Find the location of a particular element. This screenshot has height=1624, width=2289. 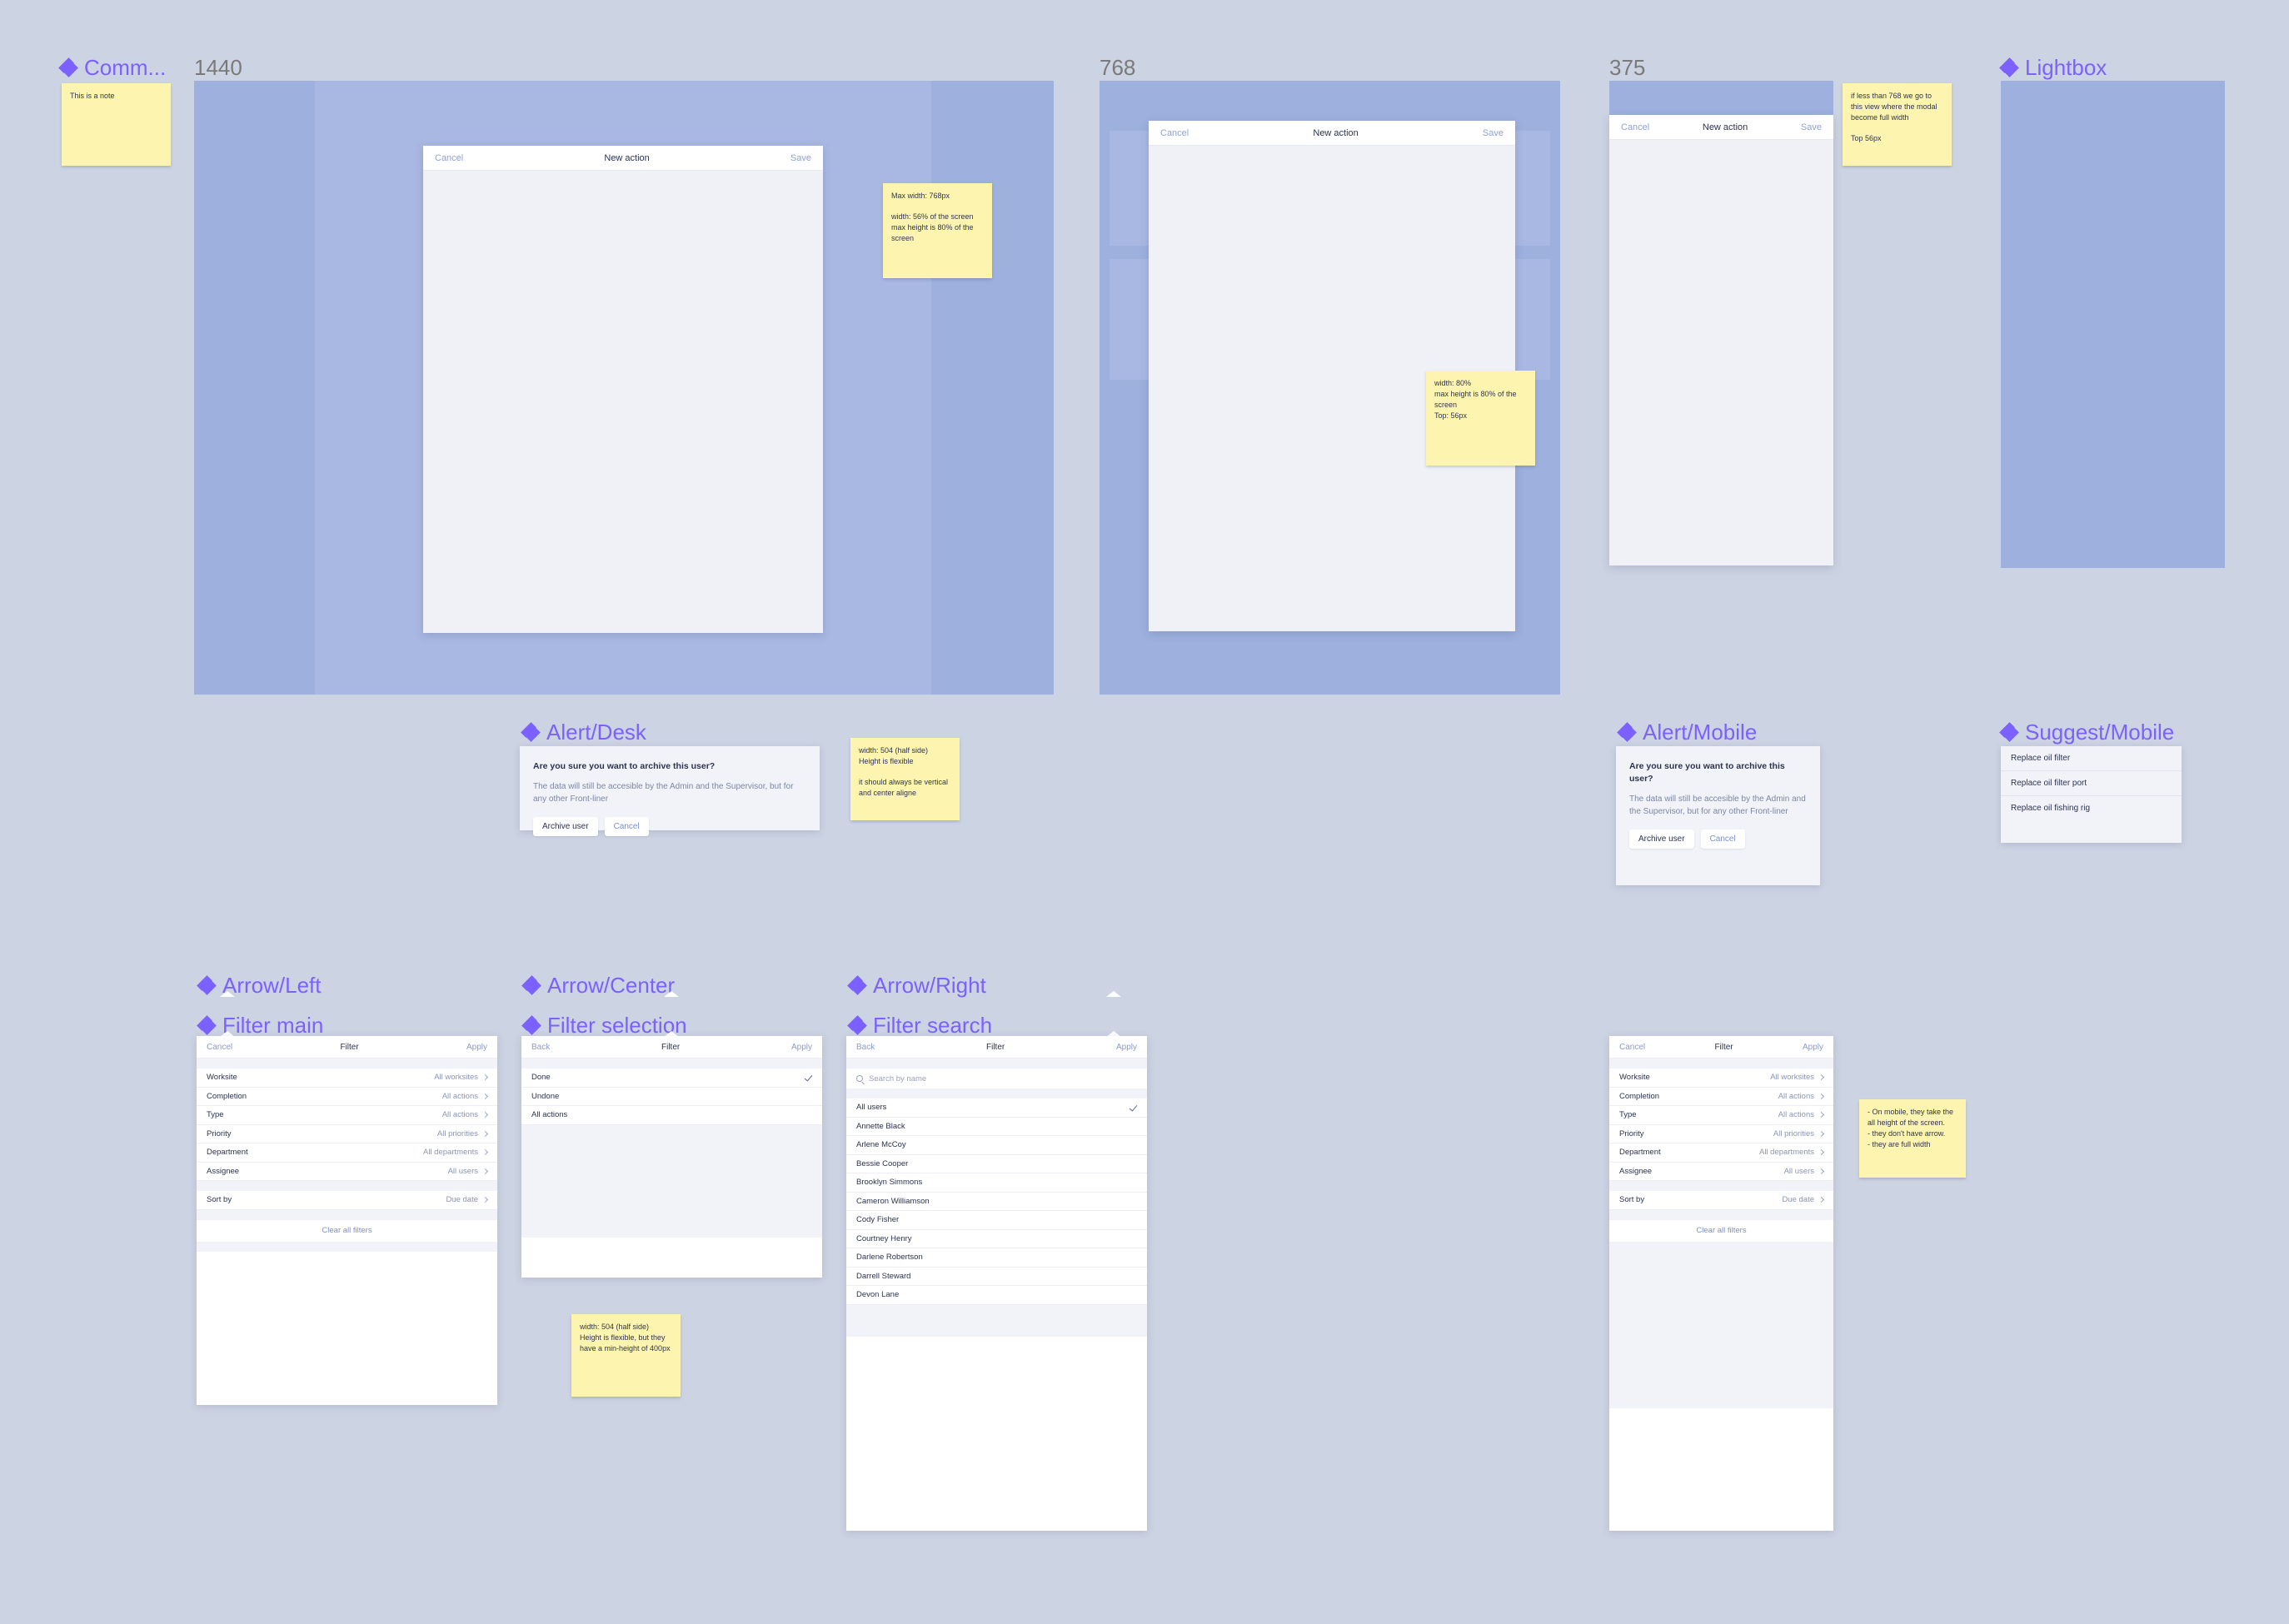

note-line: Top: 56px is located at coordinates (1451, 416).